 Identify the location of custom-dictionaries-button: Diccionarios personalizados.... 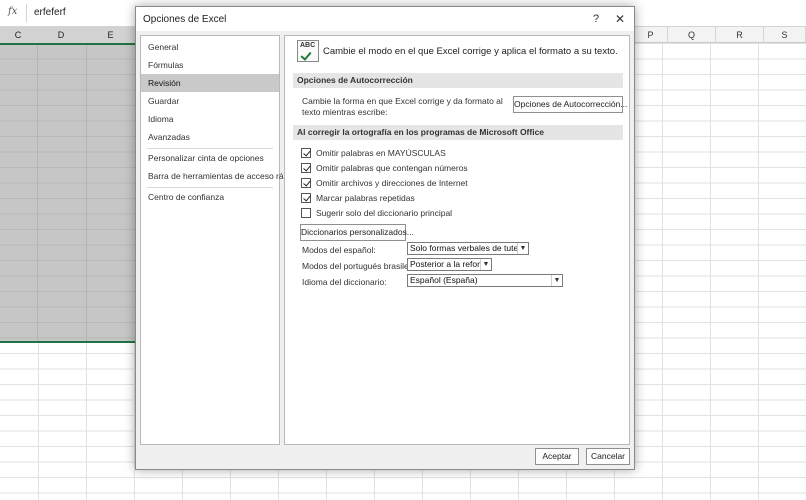
(357, 232).